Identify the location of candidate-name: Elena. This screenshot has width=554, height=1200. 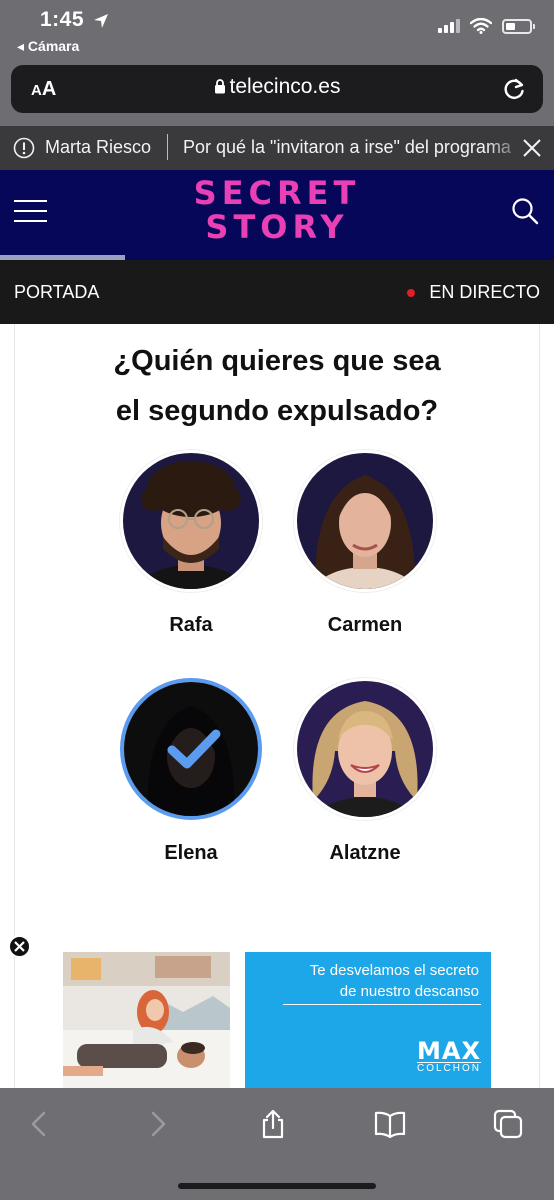
(191, 853).